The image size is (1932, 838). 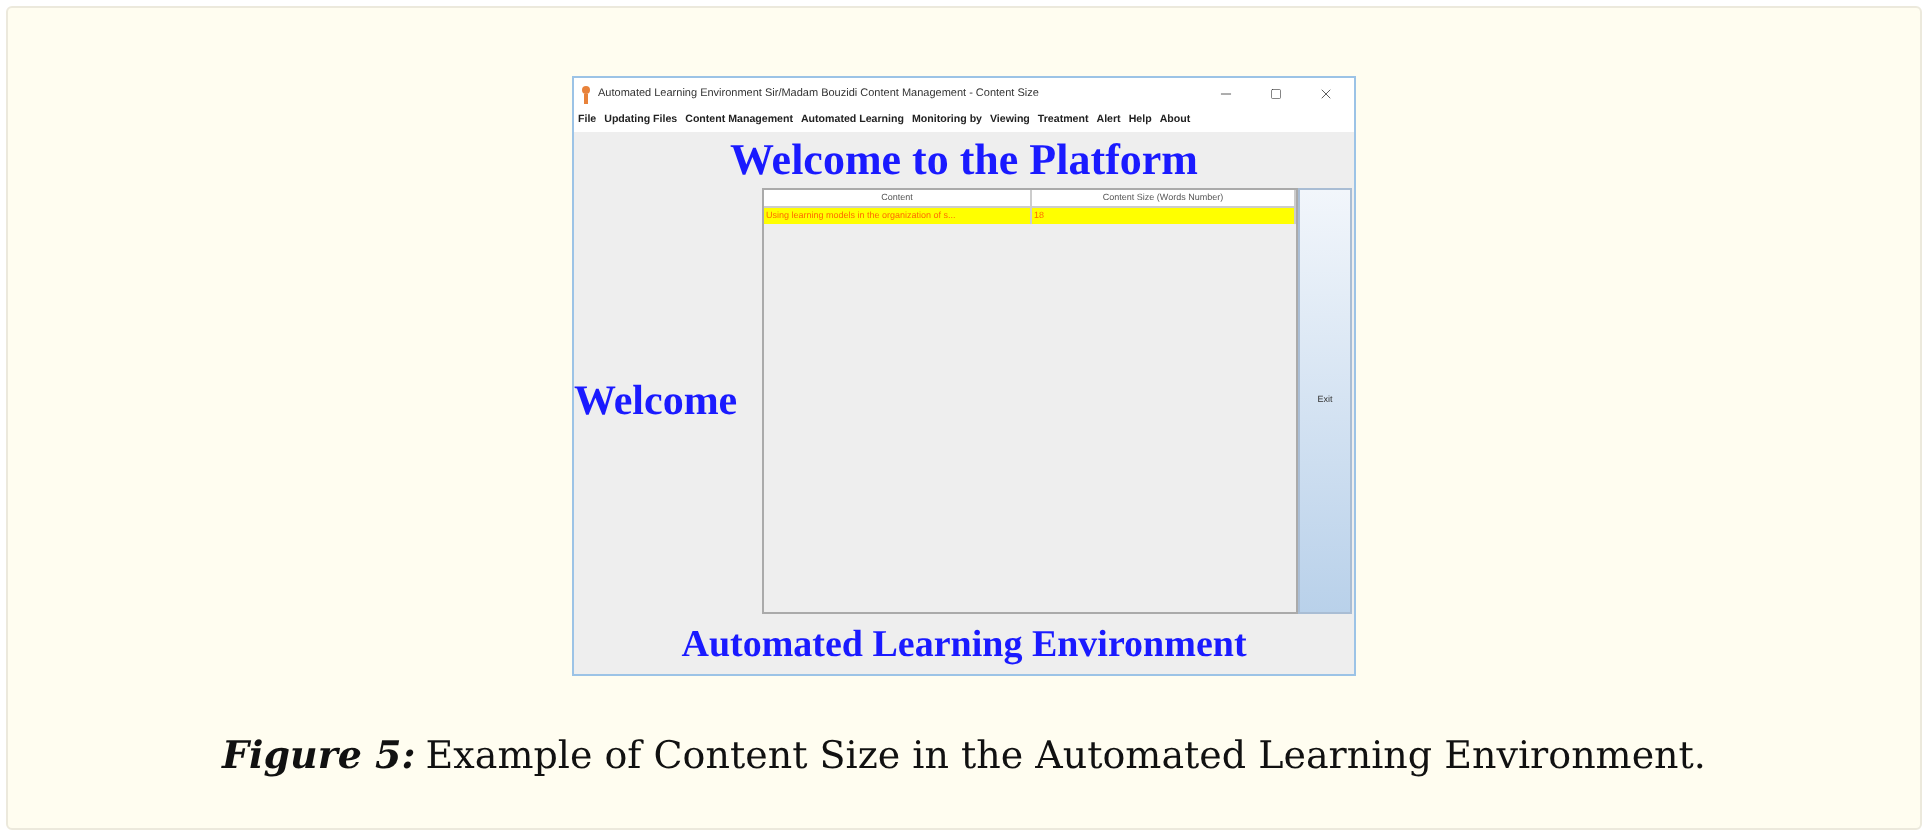 I want to click on person-icon, so click(x=586, y=94).